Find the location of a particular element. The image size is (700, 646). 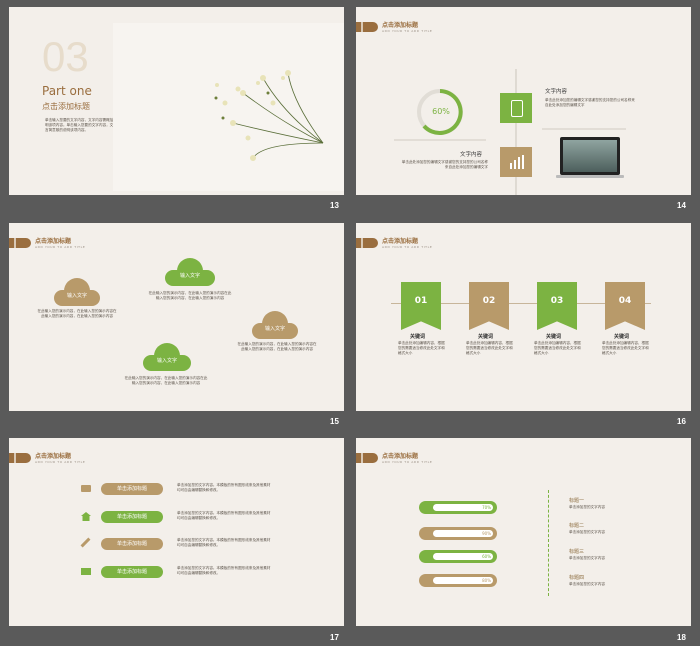

cloud-1: 输入文字 is located at coordinates (77, 293).